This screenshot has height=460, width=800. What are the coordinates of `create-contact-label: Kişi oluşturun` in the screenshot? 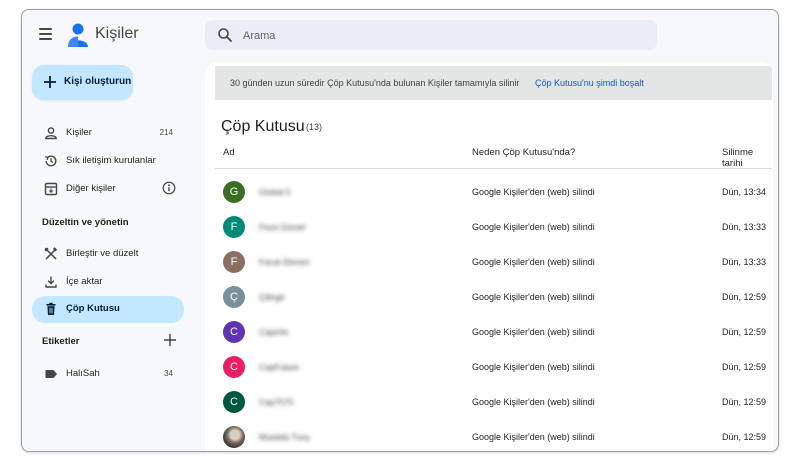 It's located at (98, 81).